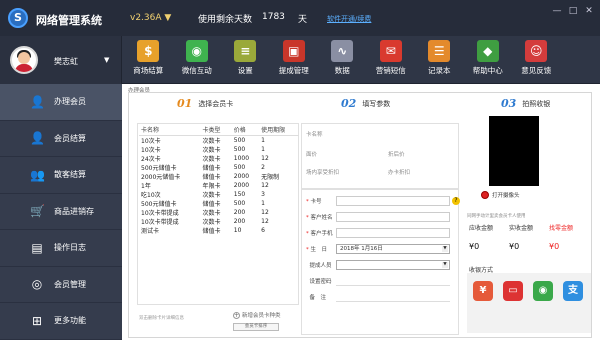  What do you see at coordinates (265, 212) in the screenshot?
I see `table-cell: 12` at bounding box center [265, 212].